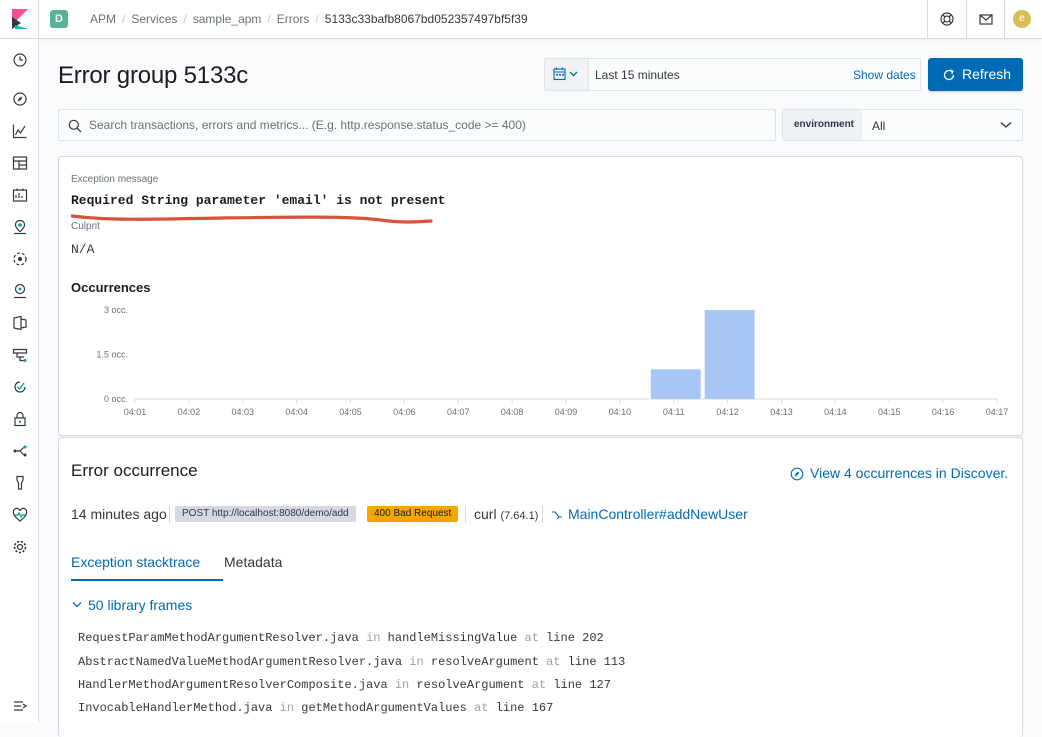 The width and height of the screenshot is (1042, 737). What do you see at coordinates (781, 412) in the screenshot?
I see `x-tick-label: 04:13` at bounding box center [781, 412].